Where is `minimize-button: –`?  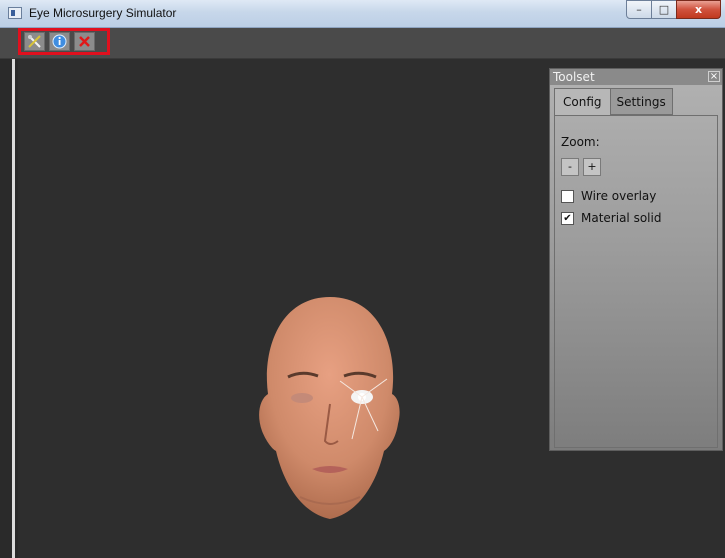 minimize-button: – is located at coordinates (639, 9).